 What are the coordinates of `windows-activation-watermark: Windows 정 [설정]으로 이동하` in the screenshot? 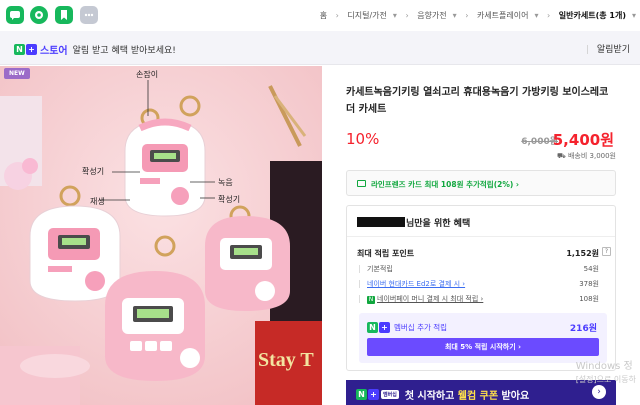 It's located at (606, 373).